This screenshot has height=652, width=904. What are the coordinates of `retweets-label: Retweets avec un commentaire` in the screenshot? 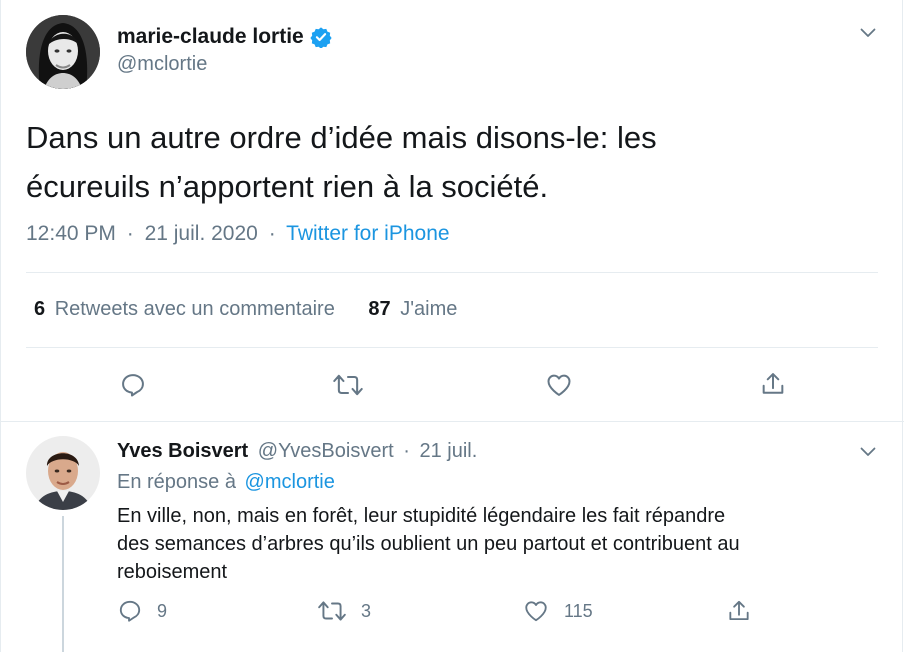 It's located at (194, 309).